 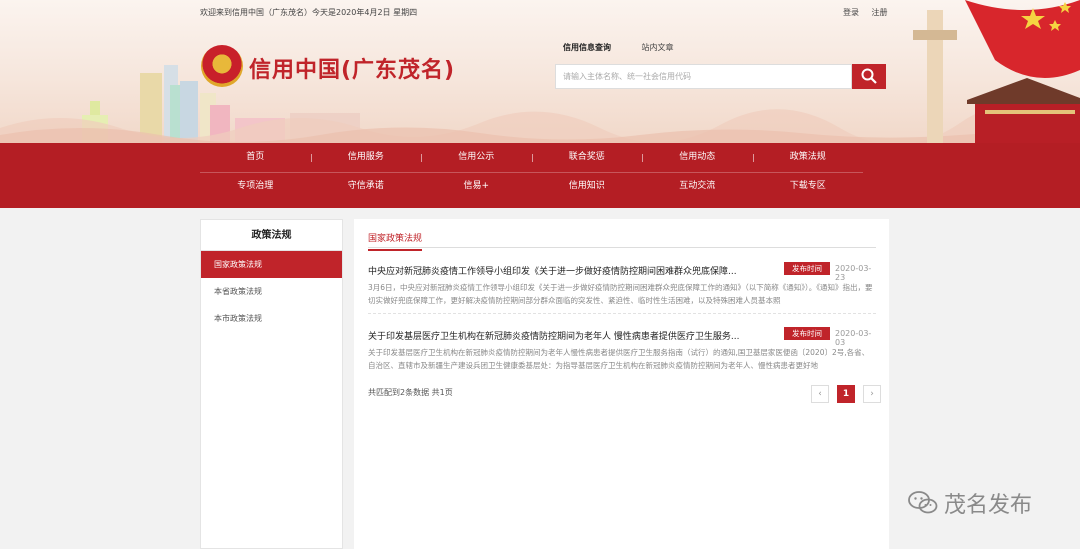 I want to click on nav-item-interaction: 互动交流, so click(x=697, y=186).